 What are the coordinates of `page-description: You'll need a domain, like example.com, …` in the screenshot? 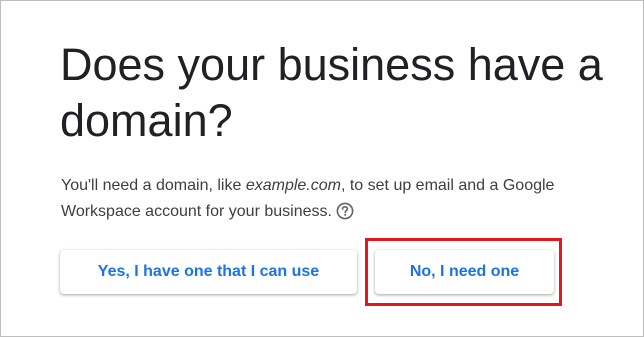 It's located at (341, 199).